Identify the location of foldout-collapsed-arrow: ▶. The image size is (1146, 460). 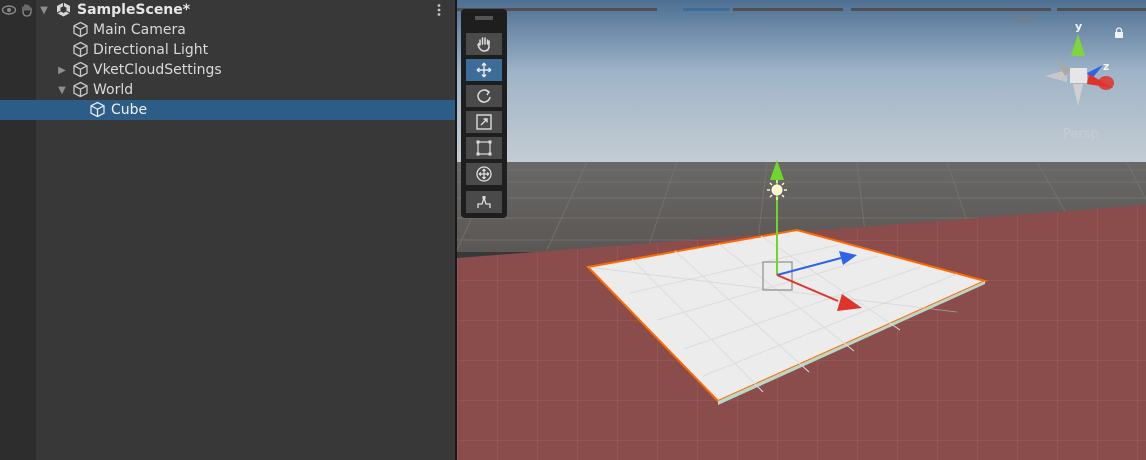
(62, 70).